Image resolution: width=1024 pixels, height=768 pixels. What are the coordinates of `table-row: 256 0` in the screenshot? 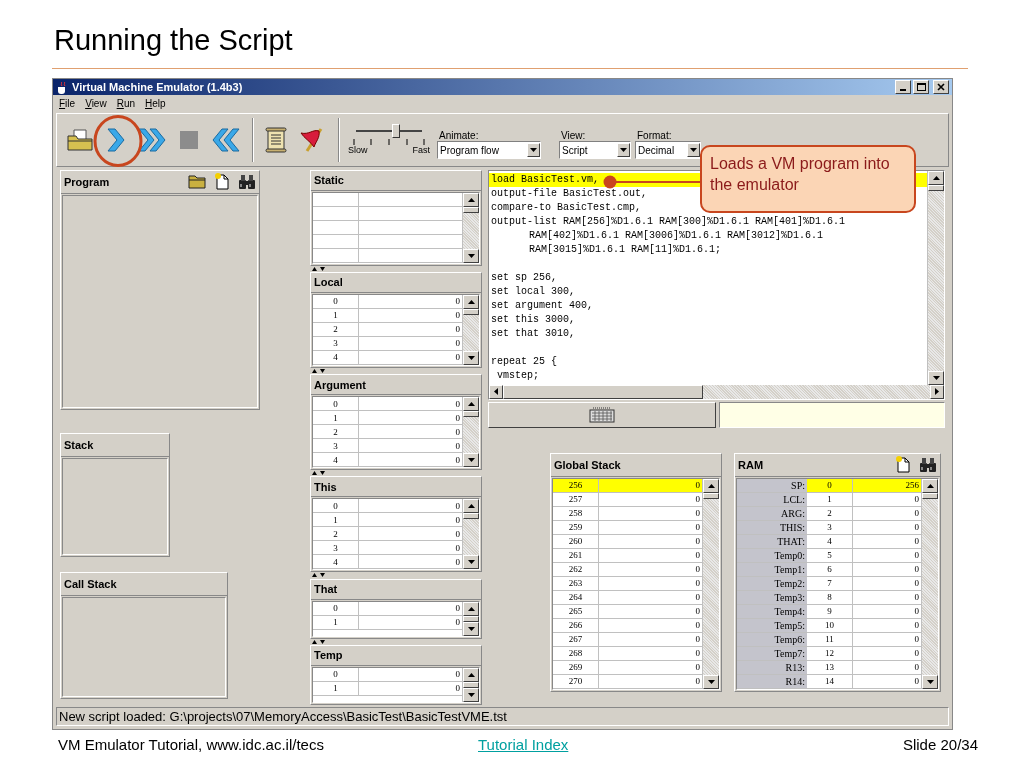 It's located at (627, 485).